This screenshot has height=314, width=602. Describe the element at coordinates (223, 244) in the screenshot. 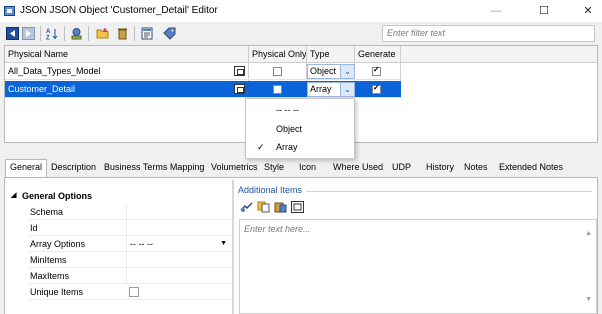

I see `dropdown-arrow-icon: ▼` at that location.